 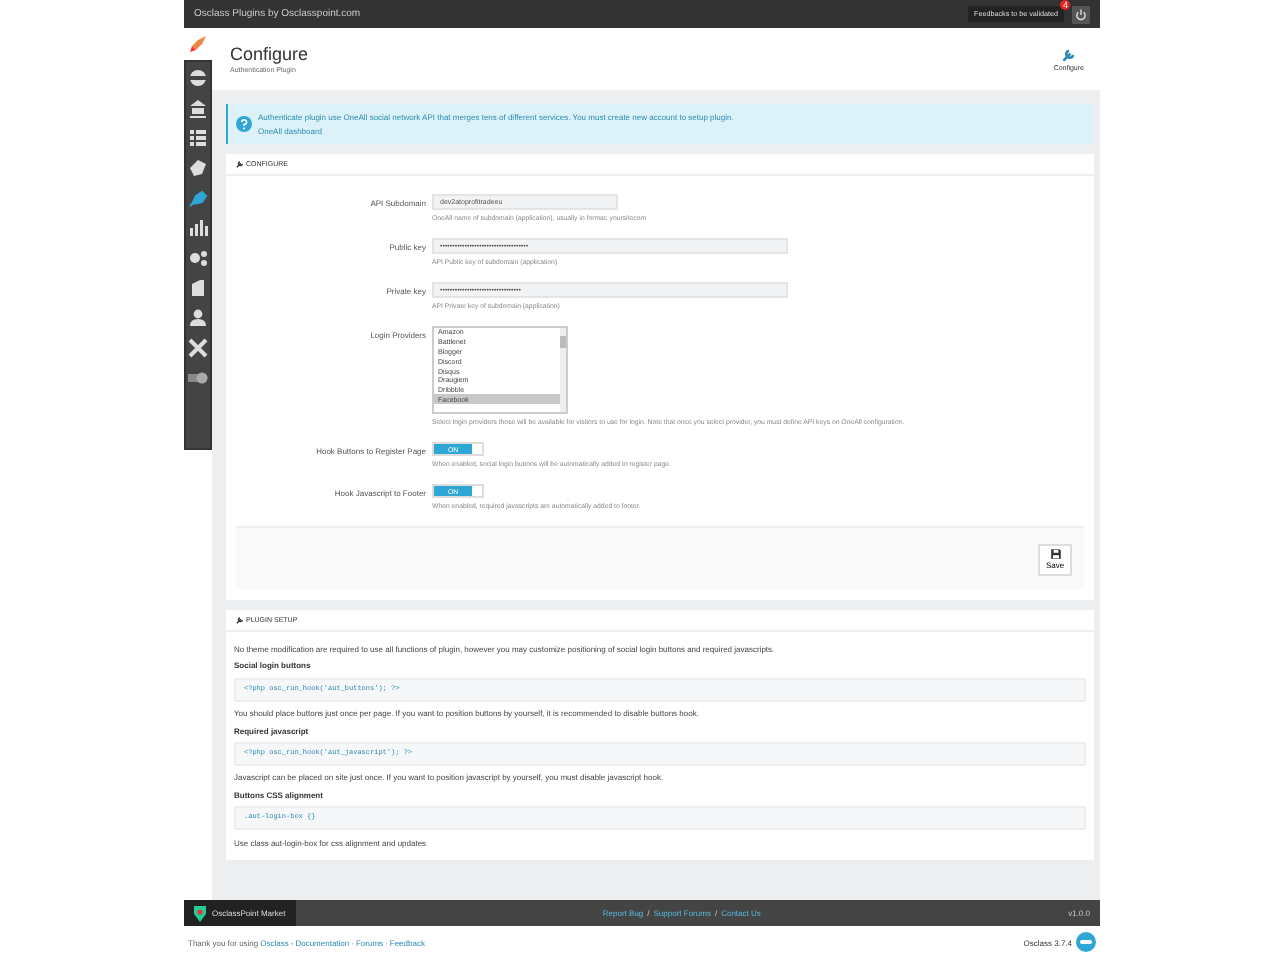 I want to click on bank-icon, so click(x=198, y=108).